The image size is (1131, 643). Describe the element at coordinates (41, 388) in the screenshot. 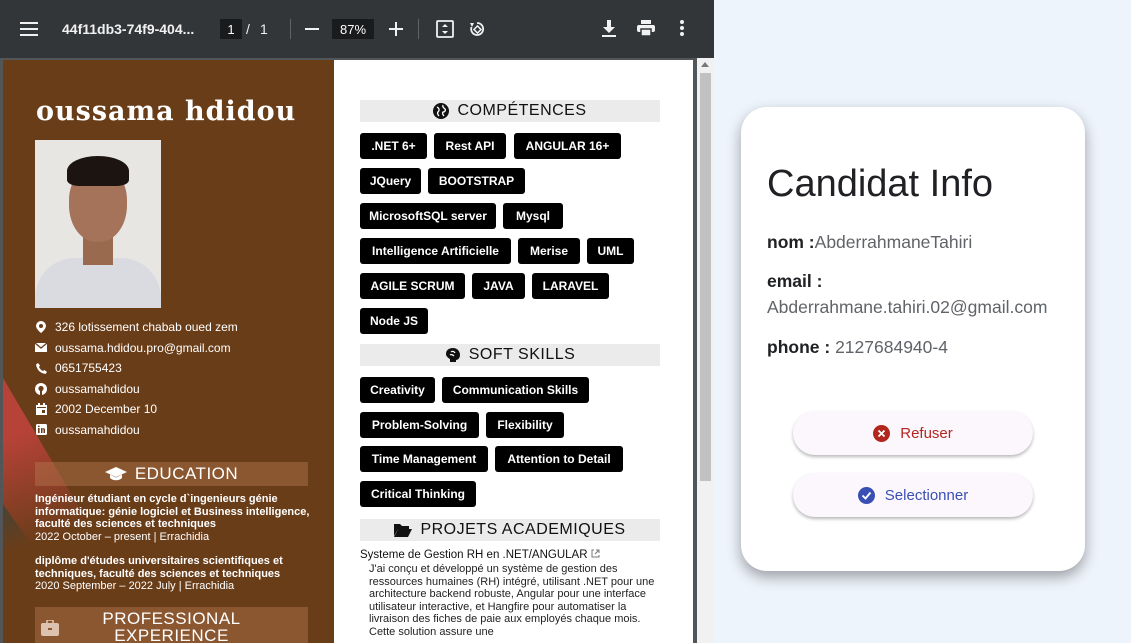

I see `github-icon` at that location.